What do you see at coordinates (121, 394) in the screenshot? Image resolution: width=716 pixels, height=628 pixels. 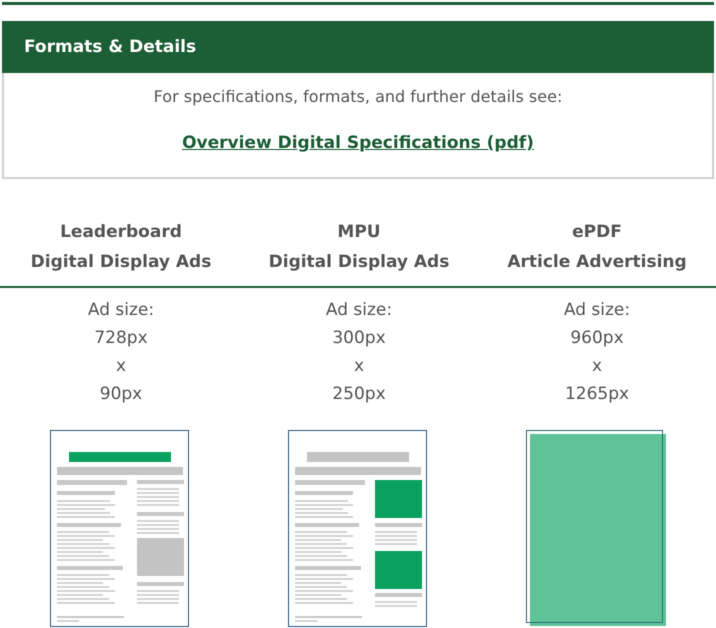 I see `ad-size-text: 90px` at bounding box center [121, 394].